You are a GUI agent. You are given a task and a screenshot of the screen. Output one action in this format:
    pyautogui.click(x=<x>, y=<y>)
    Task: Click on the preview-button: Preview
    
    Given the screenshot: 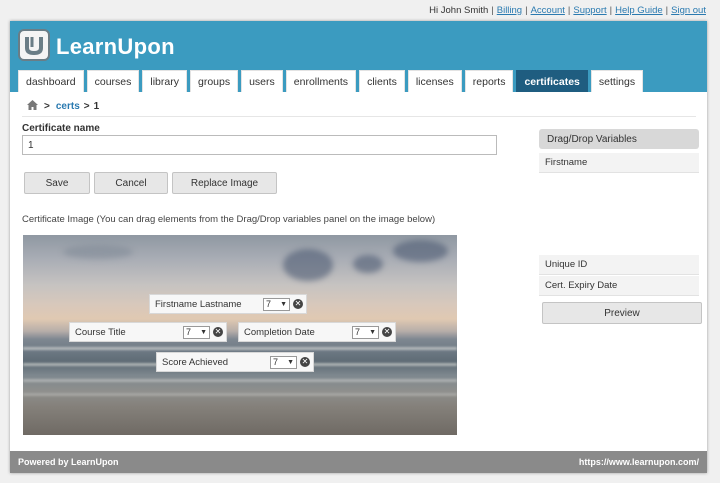 What is the action you would take?
    pyautogui.click(x=622, y=313)
    